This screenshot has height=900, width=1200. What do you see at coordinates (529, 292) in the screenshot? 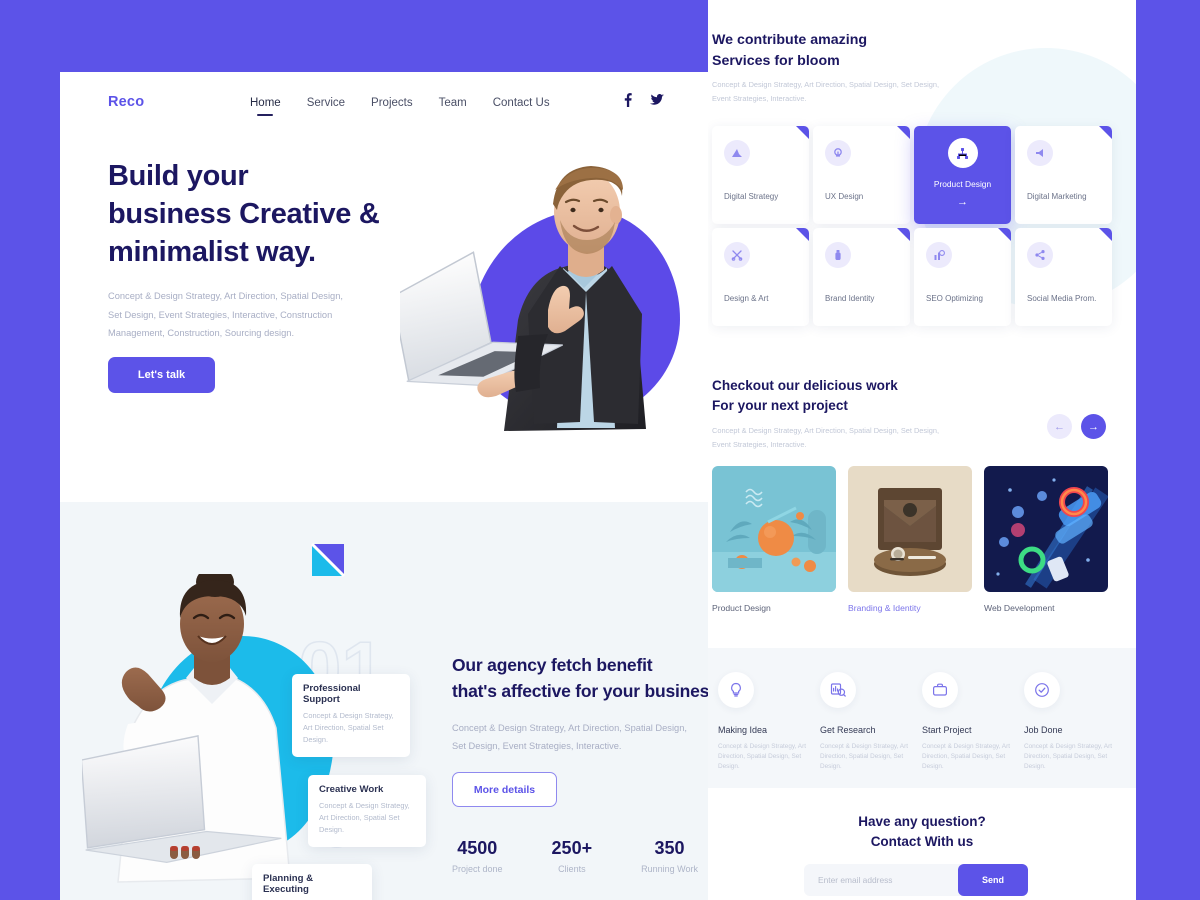
I see `hero-illustration` at bounding box center [529, 292].